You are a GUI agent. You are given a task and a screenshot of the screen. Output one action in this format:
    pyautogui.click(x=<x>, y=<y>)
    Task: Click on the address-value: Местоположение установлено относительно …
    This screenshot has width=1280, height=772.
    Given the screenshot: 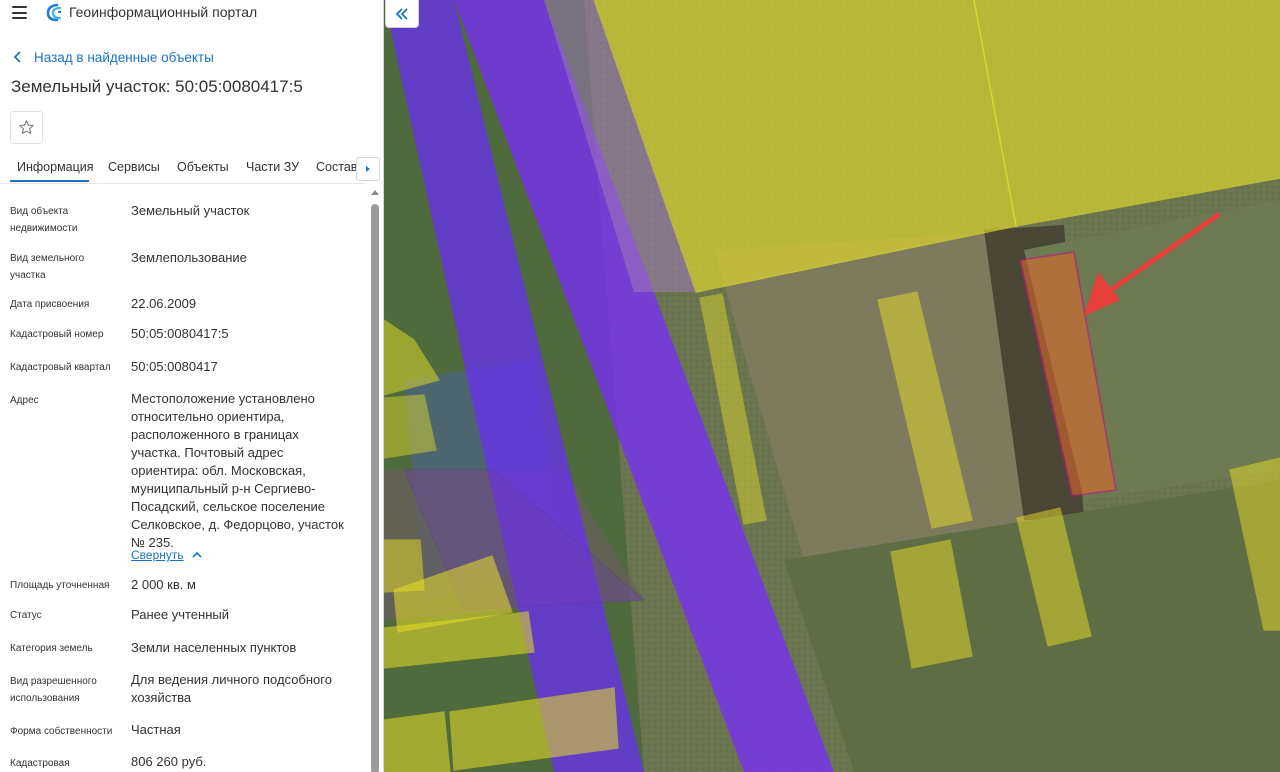 What is the action you would take?
    pyautogui.click(x=237, y=470)
    